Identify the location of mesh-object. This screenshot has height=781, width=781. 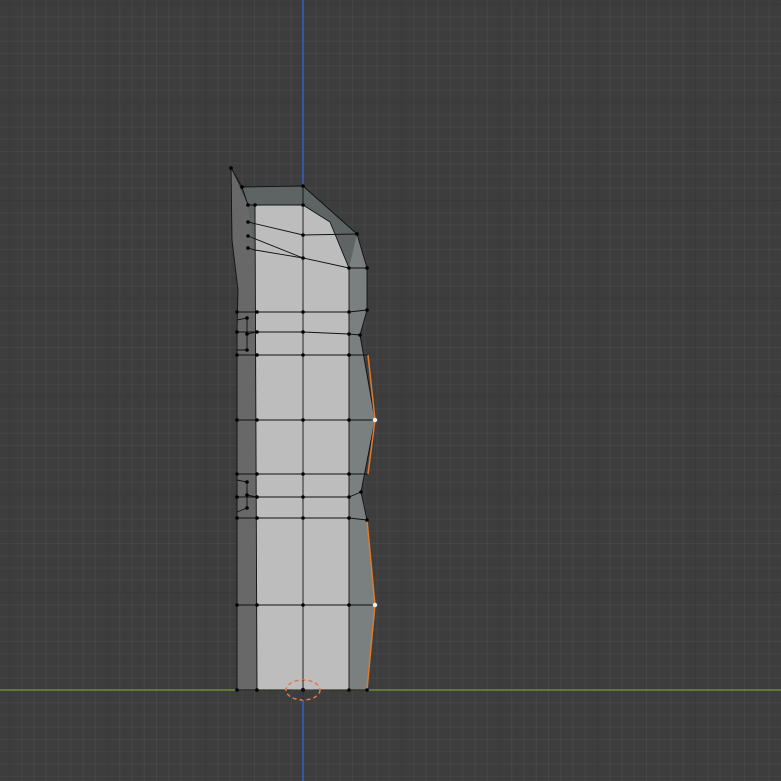
(303, 429).